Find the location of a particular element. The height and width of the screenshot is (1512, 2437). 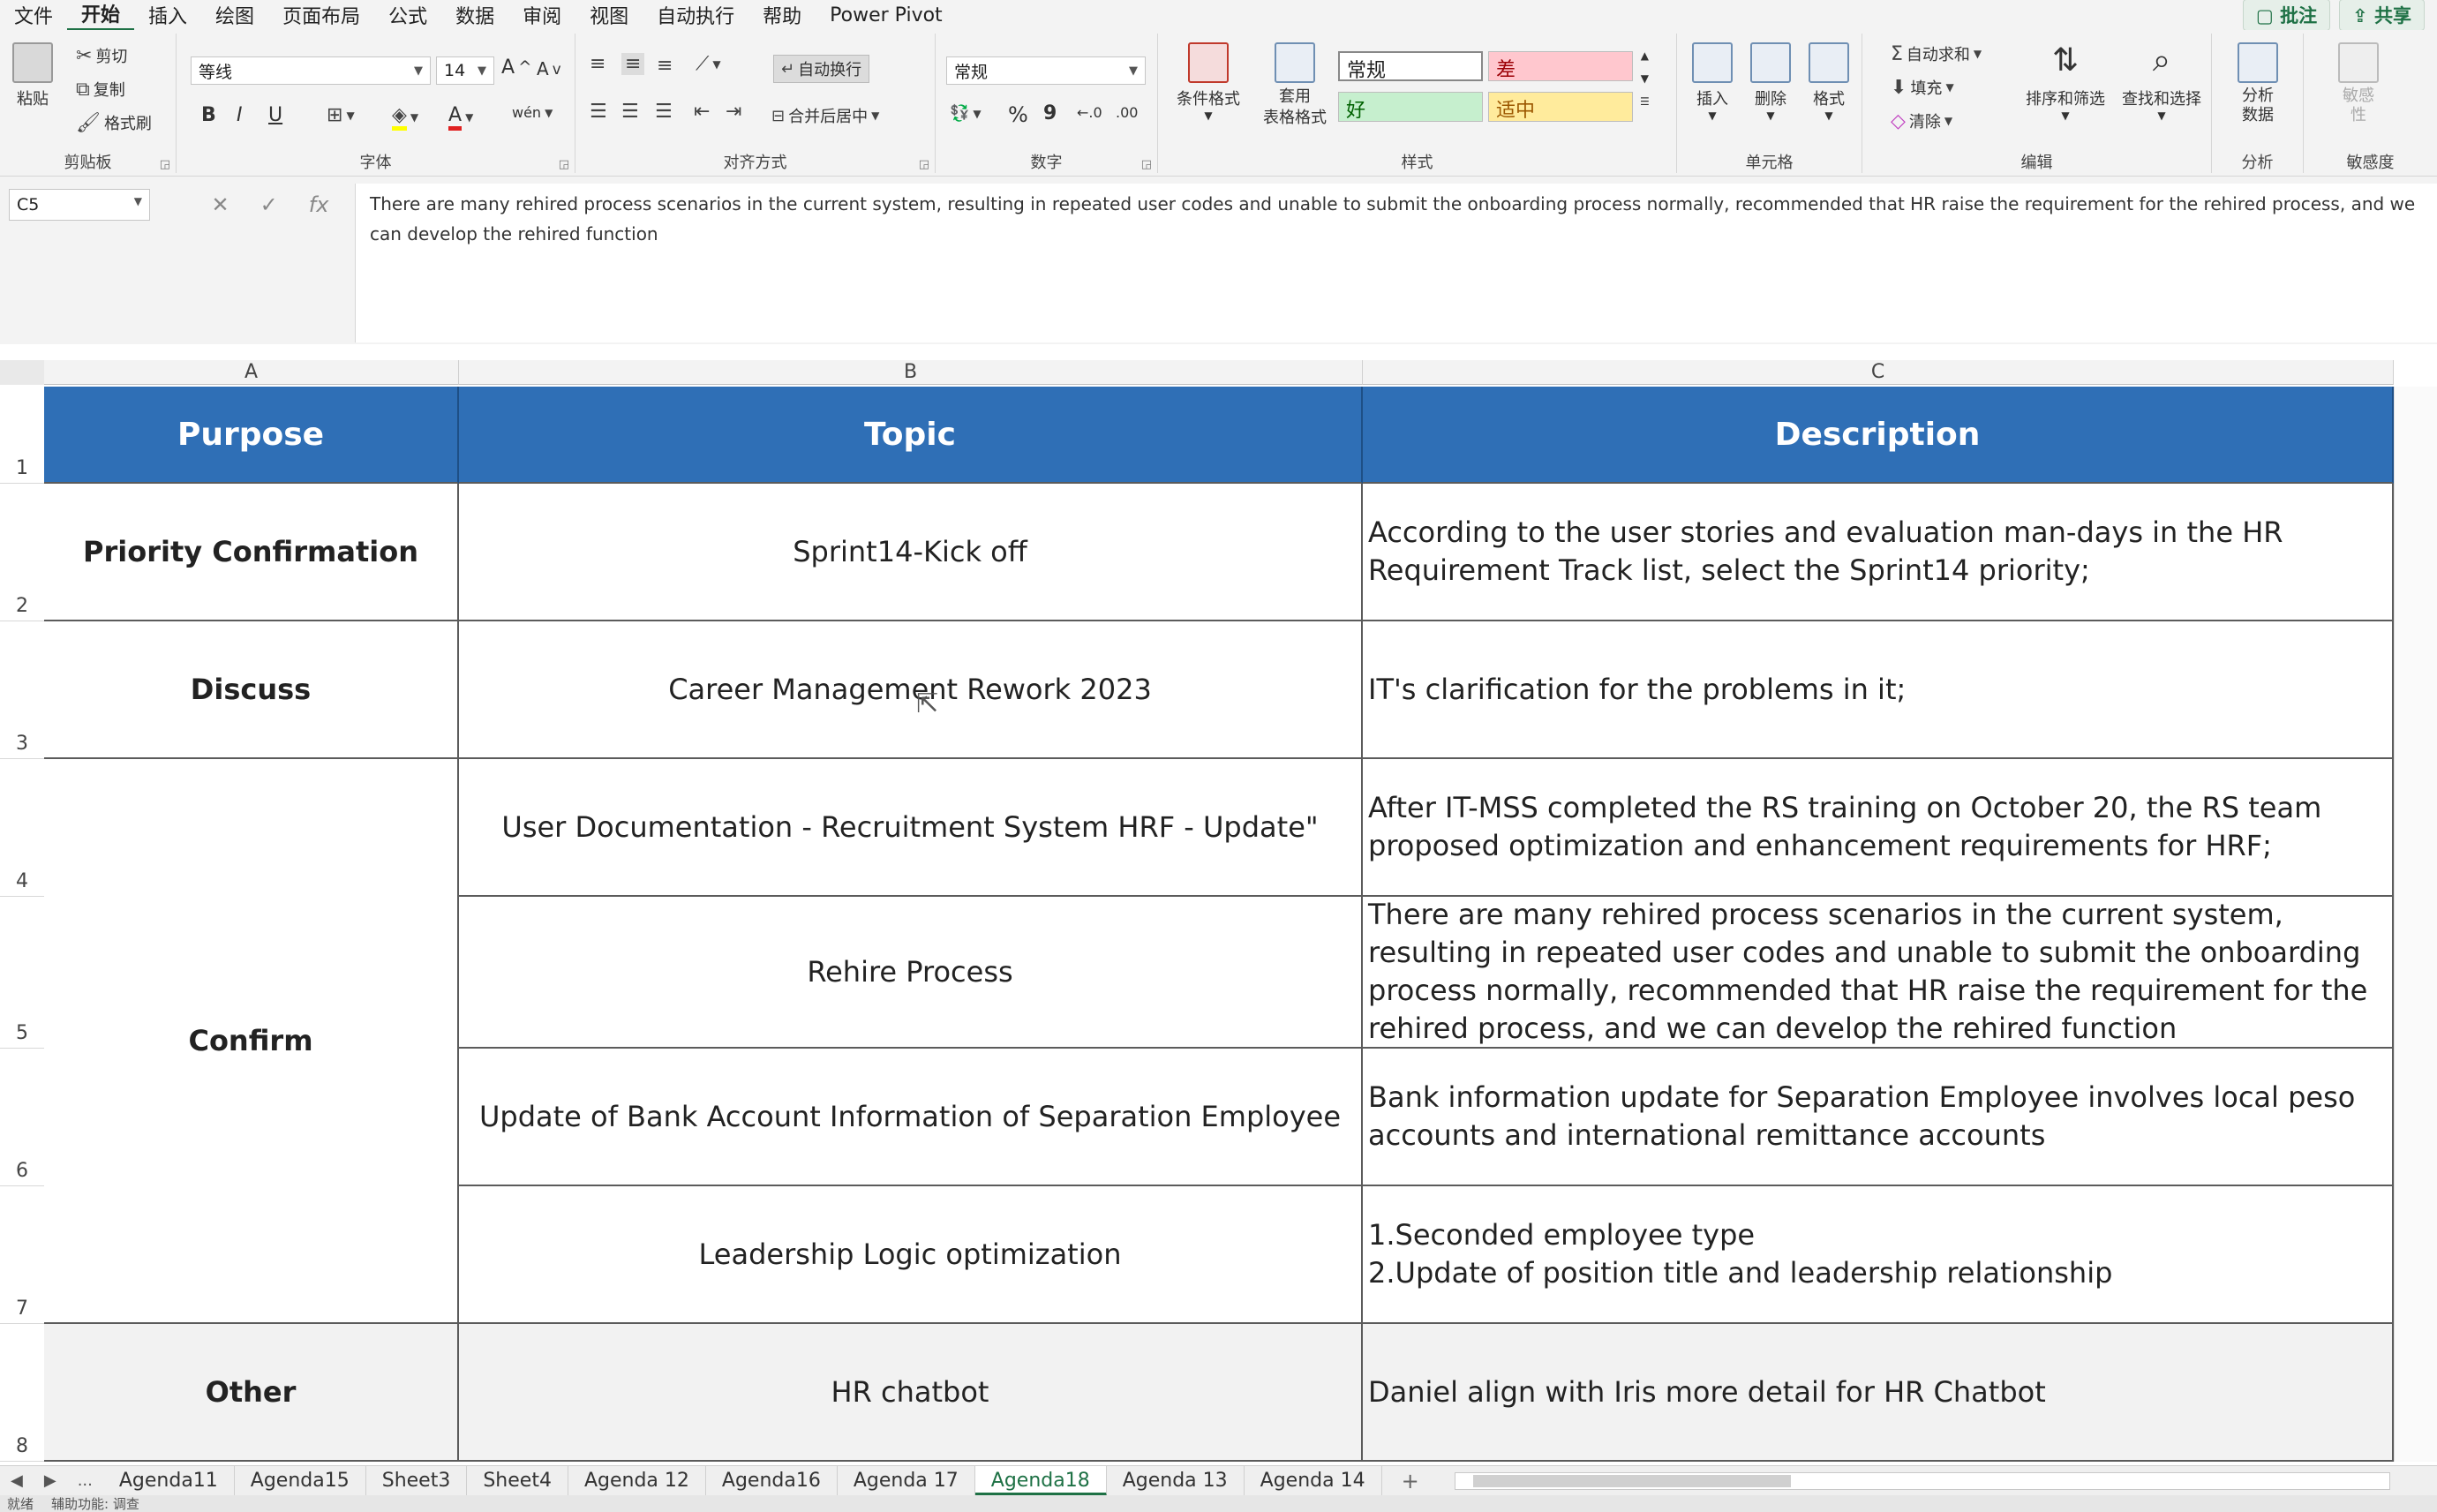

tab-sheet3: Sheet3 is located at coordinates (417, 1480).